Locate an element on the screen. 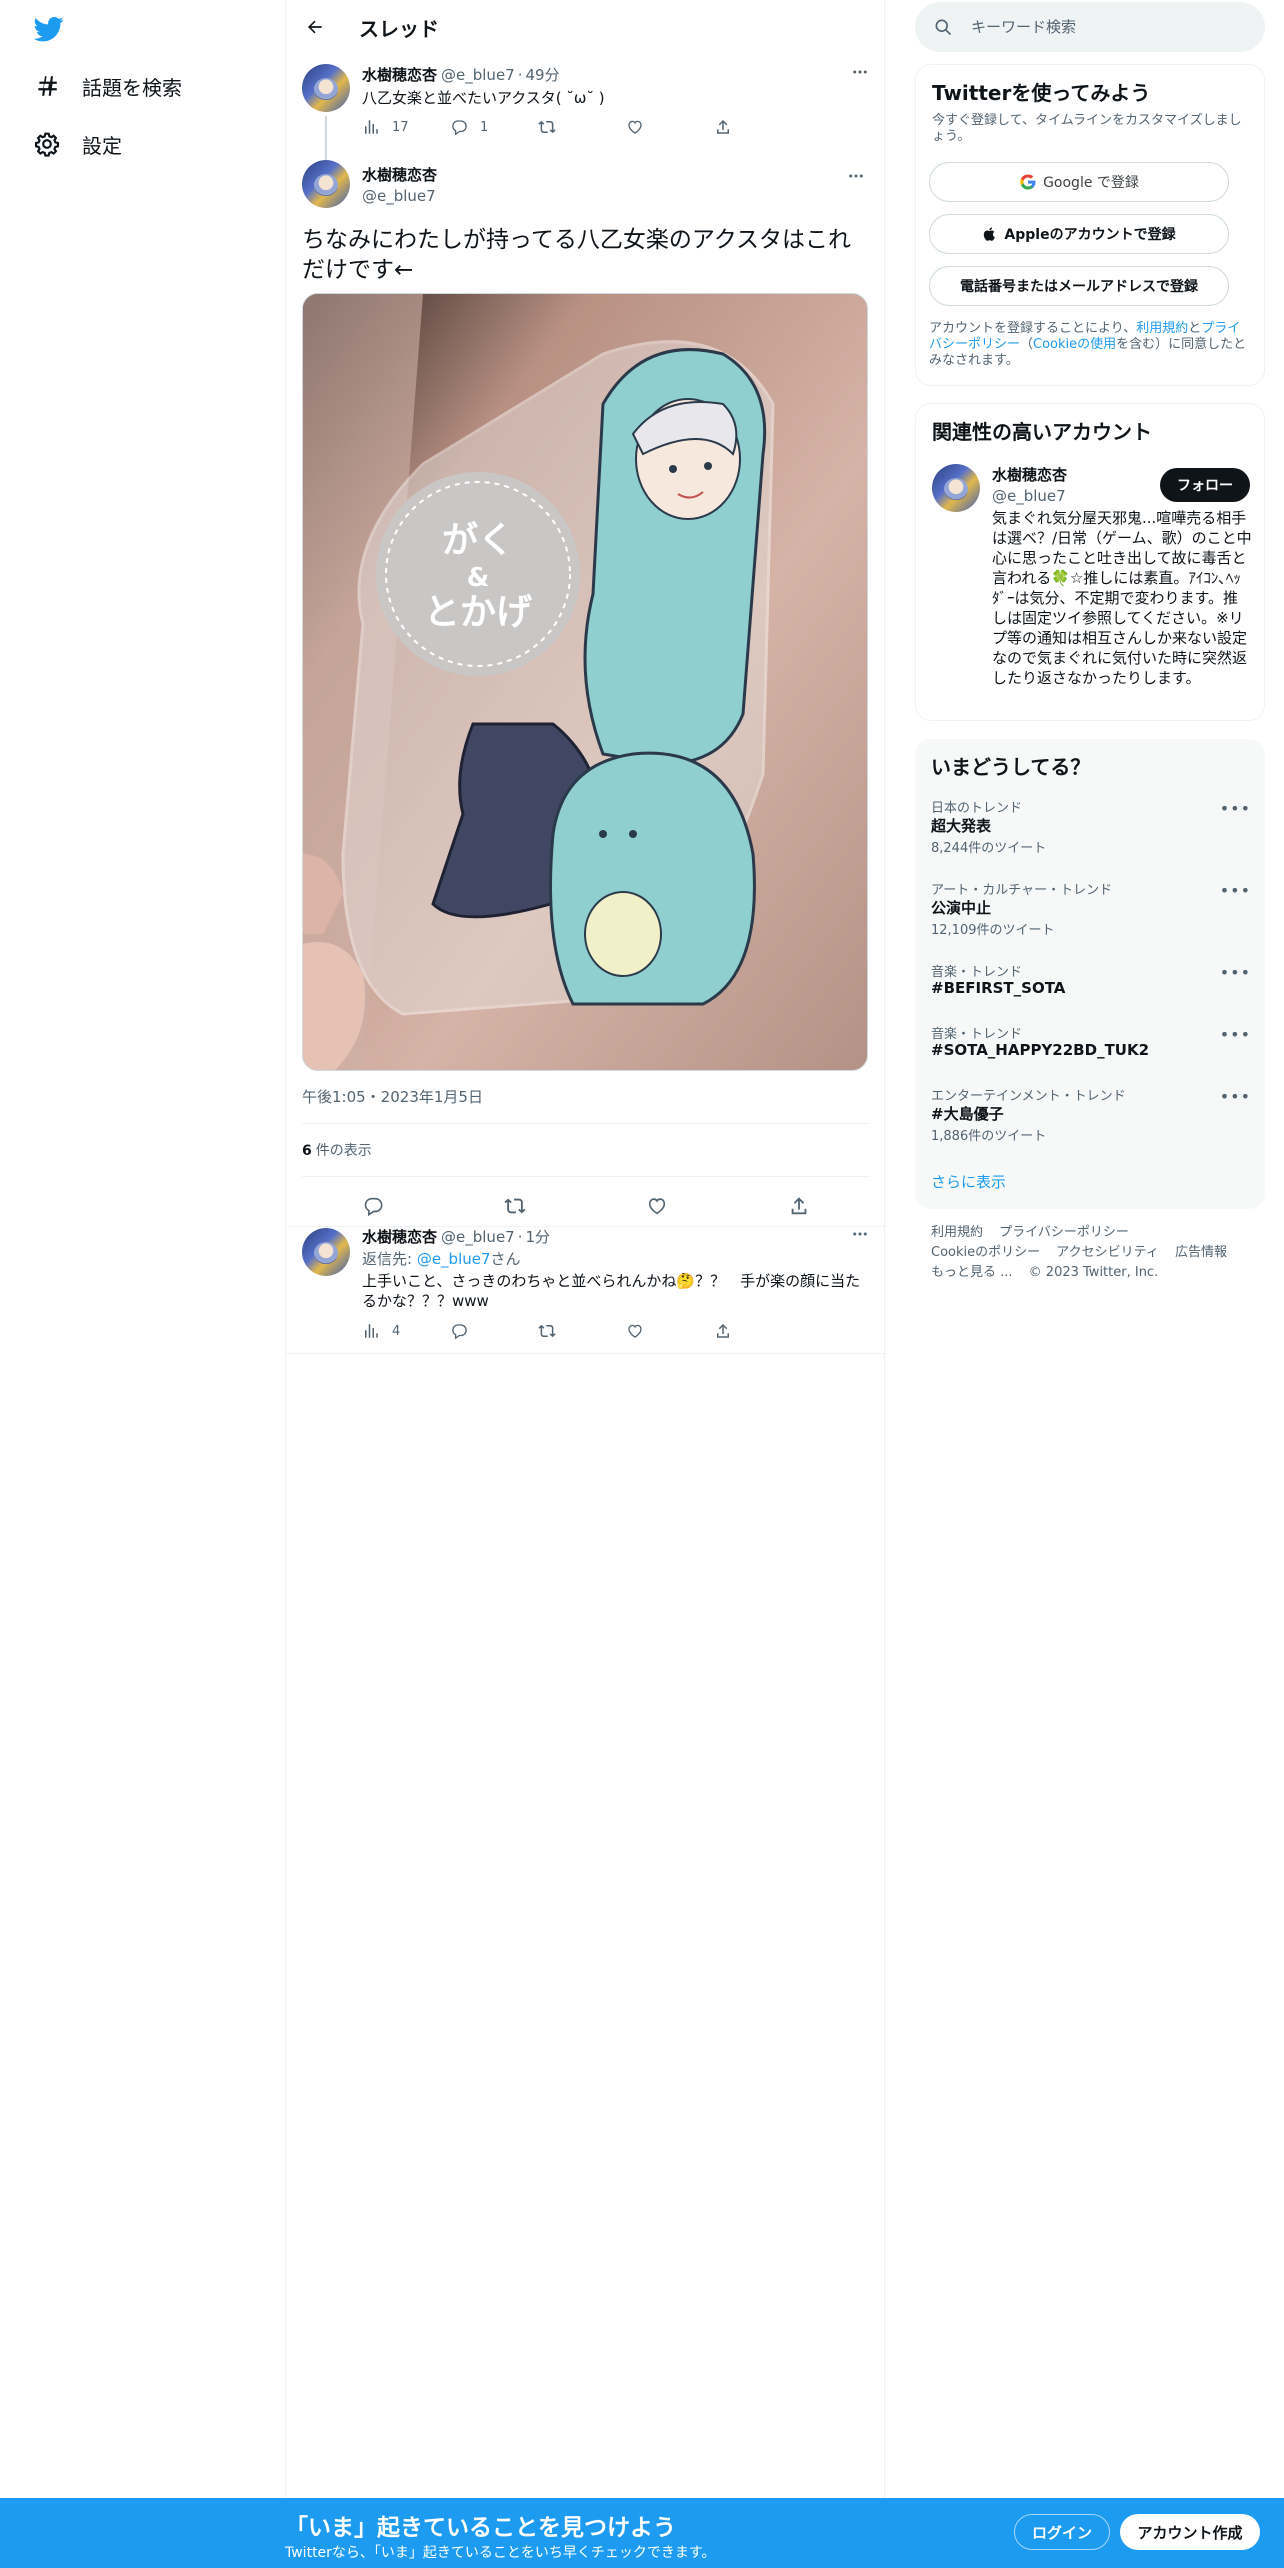 Image resolution: width=1284 pixels, height=2568 pixels. hashtag-icon is located at coordinates (47, 86).